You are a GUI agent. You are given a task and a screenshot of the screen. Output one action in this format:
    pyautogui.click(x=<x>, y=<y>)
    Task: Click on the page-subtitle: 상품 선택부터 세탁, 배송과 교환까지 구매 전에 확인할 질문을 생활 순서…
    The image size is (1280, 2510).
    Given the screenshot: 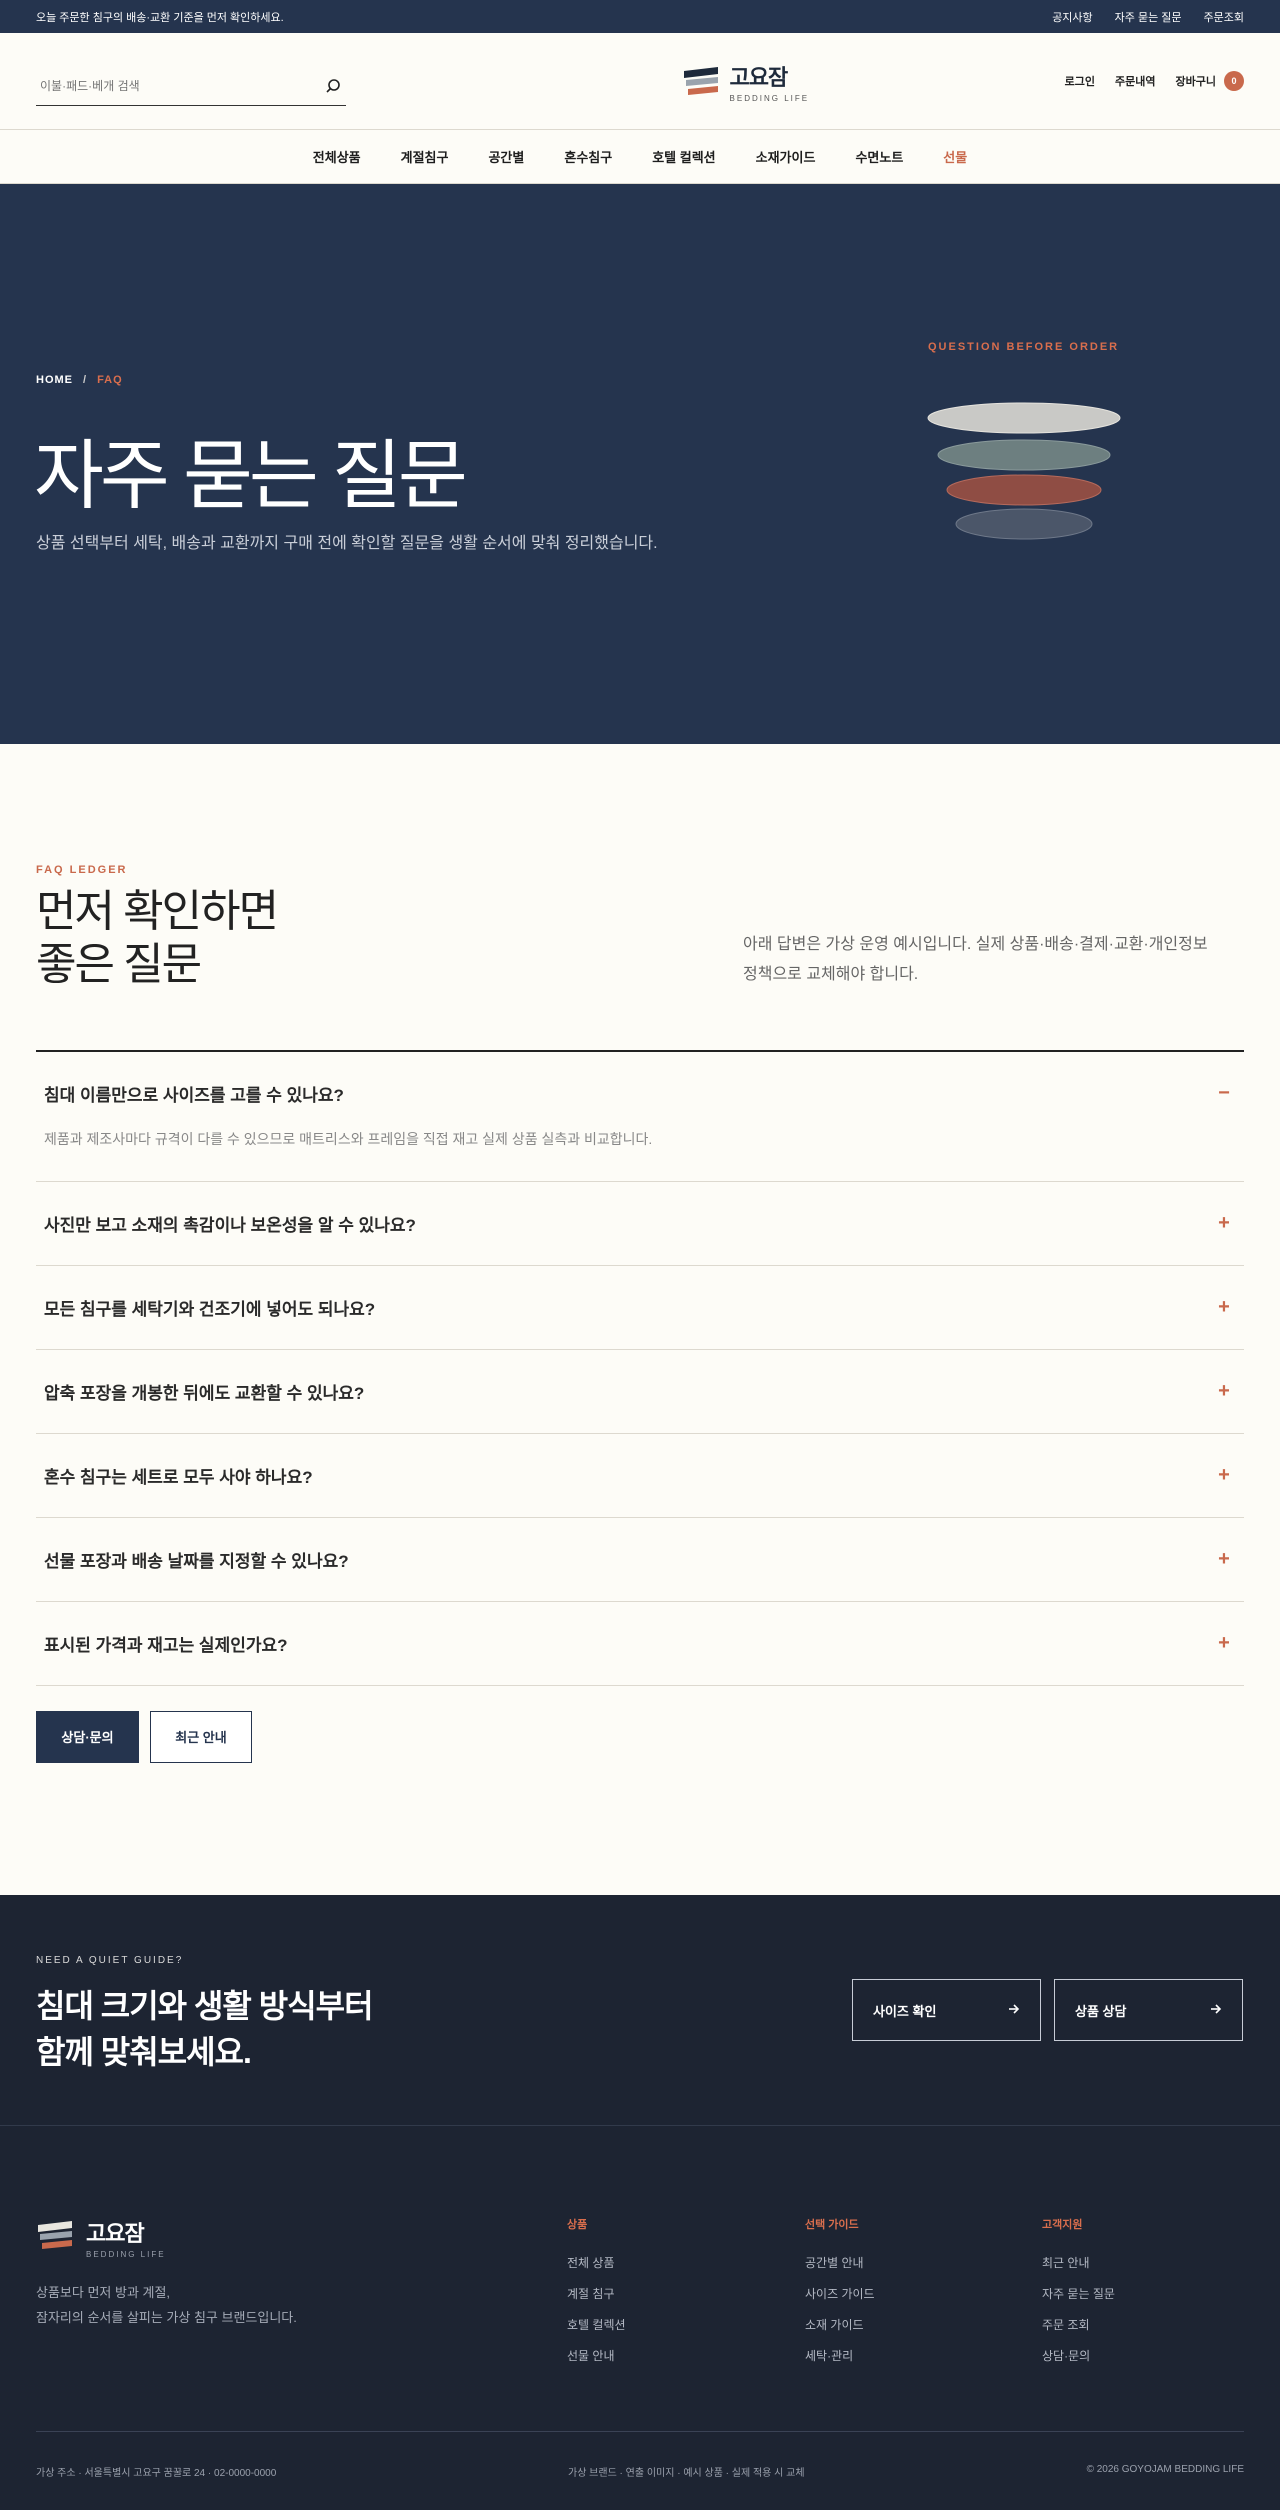 What is the action you would take?
    pyautogui.click(x=347, y=543)
    